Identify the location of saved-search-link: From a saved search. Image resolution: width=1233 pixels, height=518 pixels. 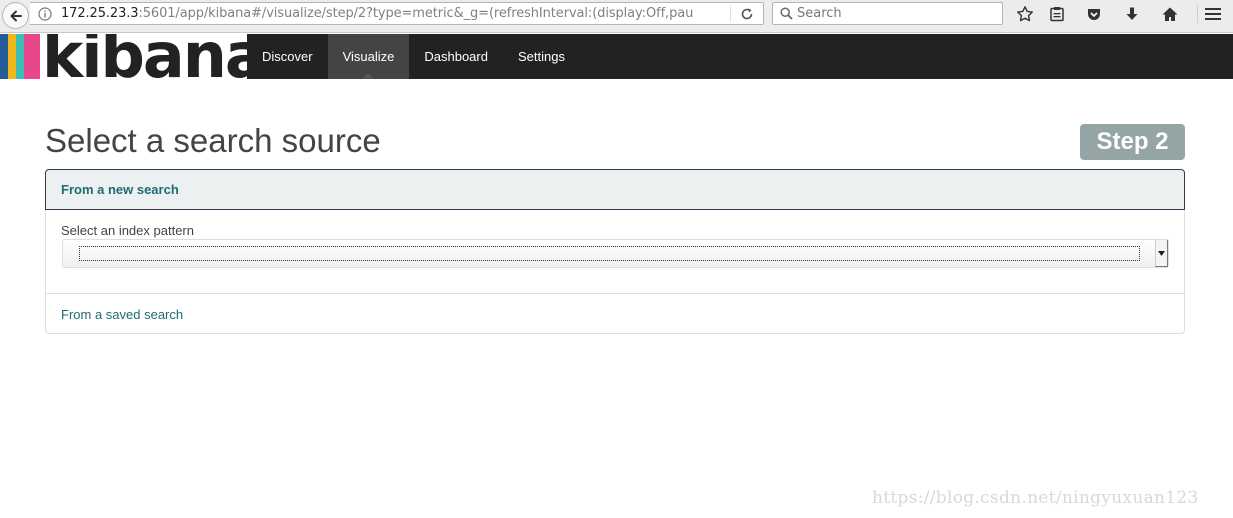
(122, 314).